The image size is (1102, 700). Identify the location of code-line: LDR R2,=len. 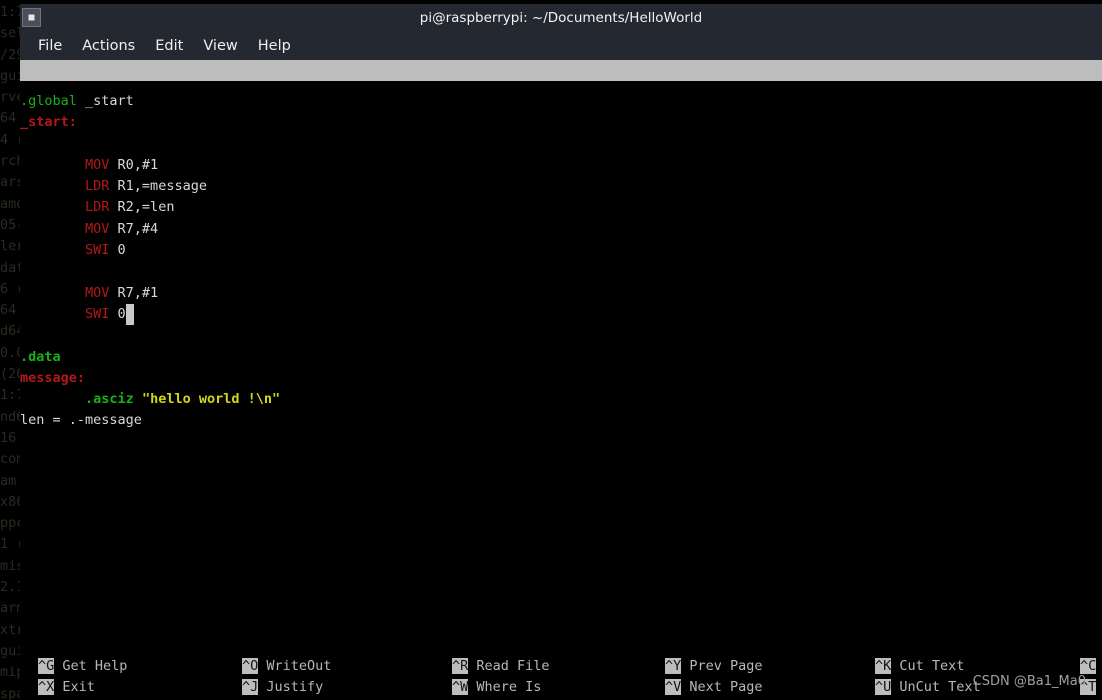
(561, 207).